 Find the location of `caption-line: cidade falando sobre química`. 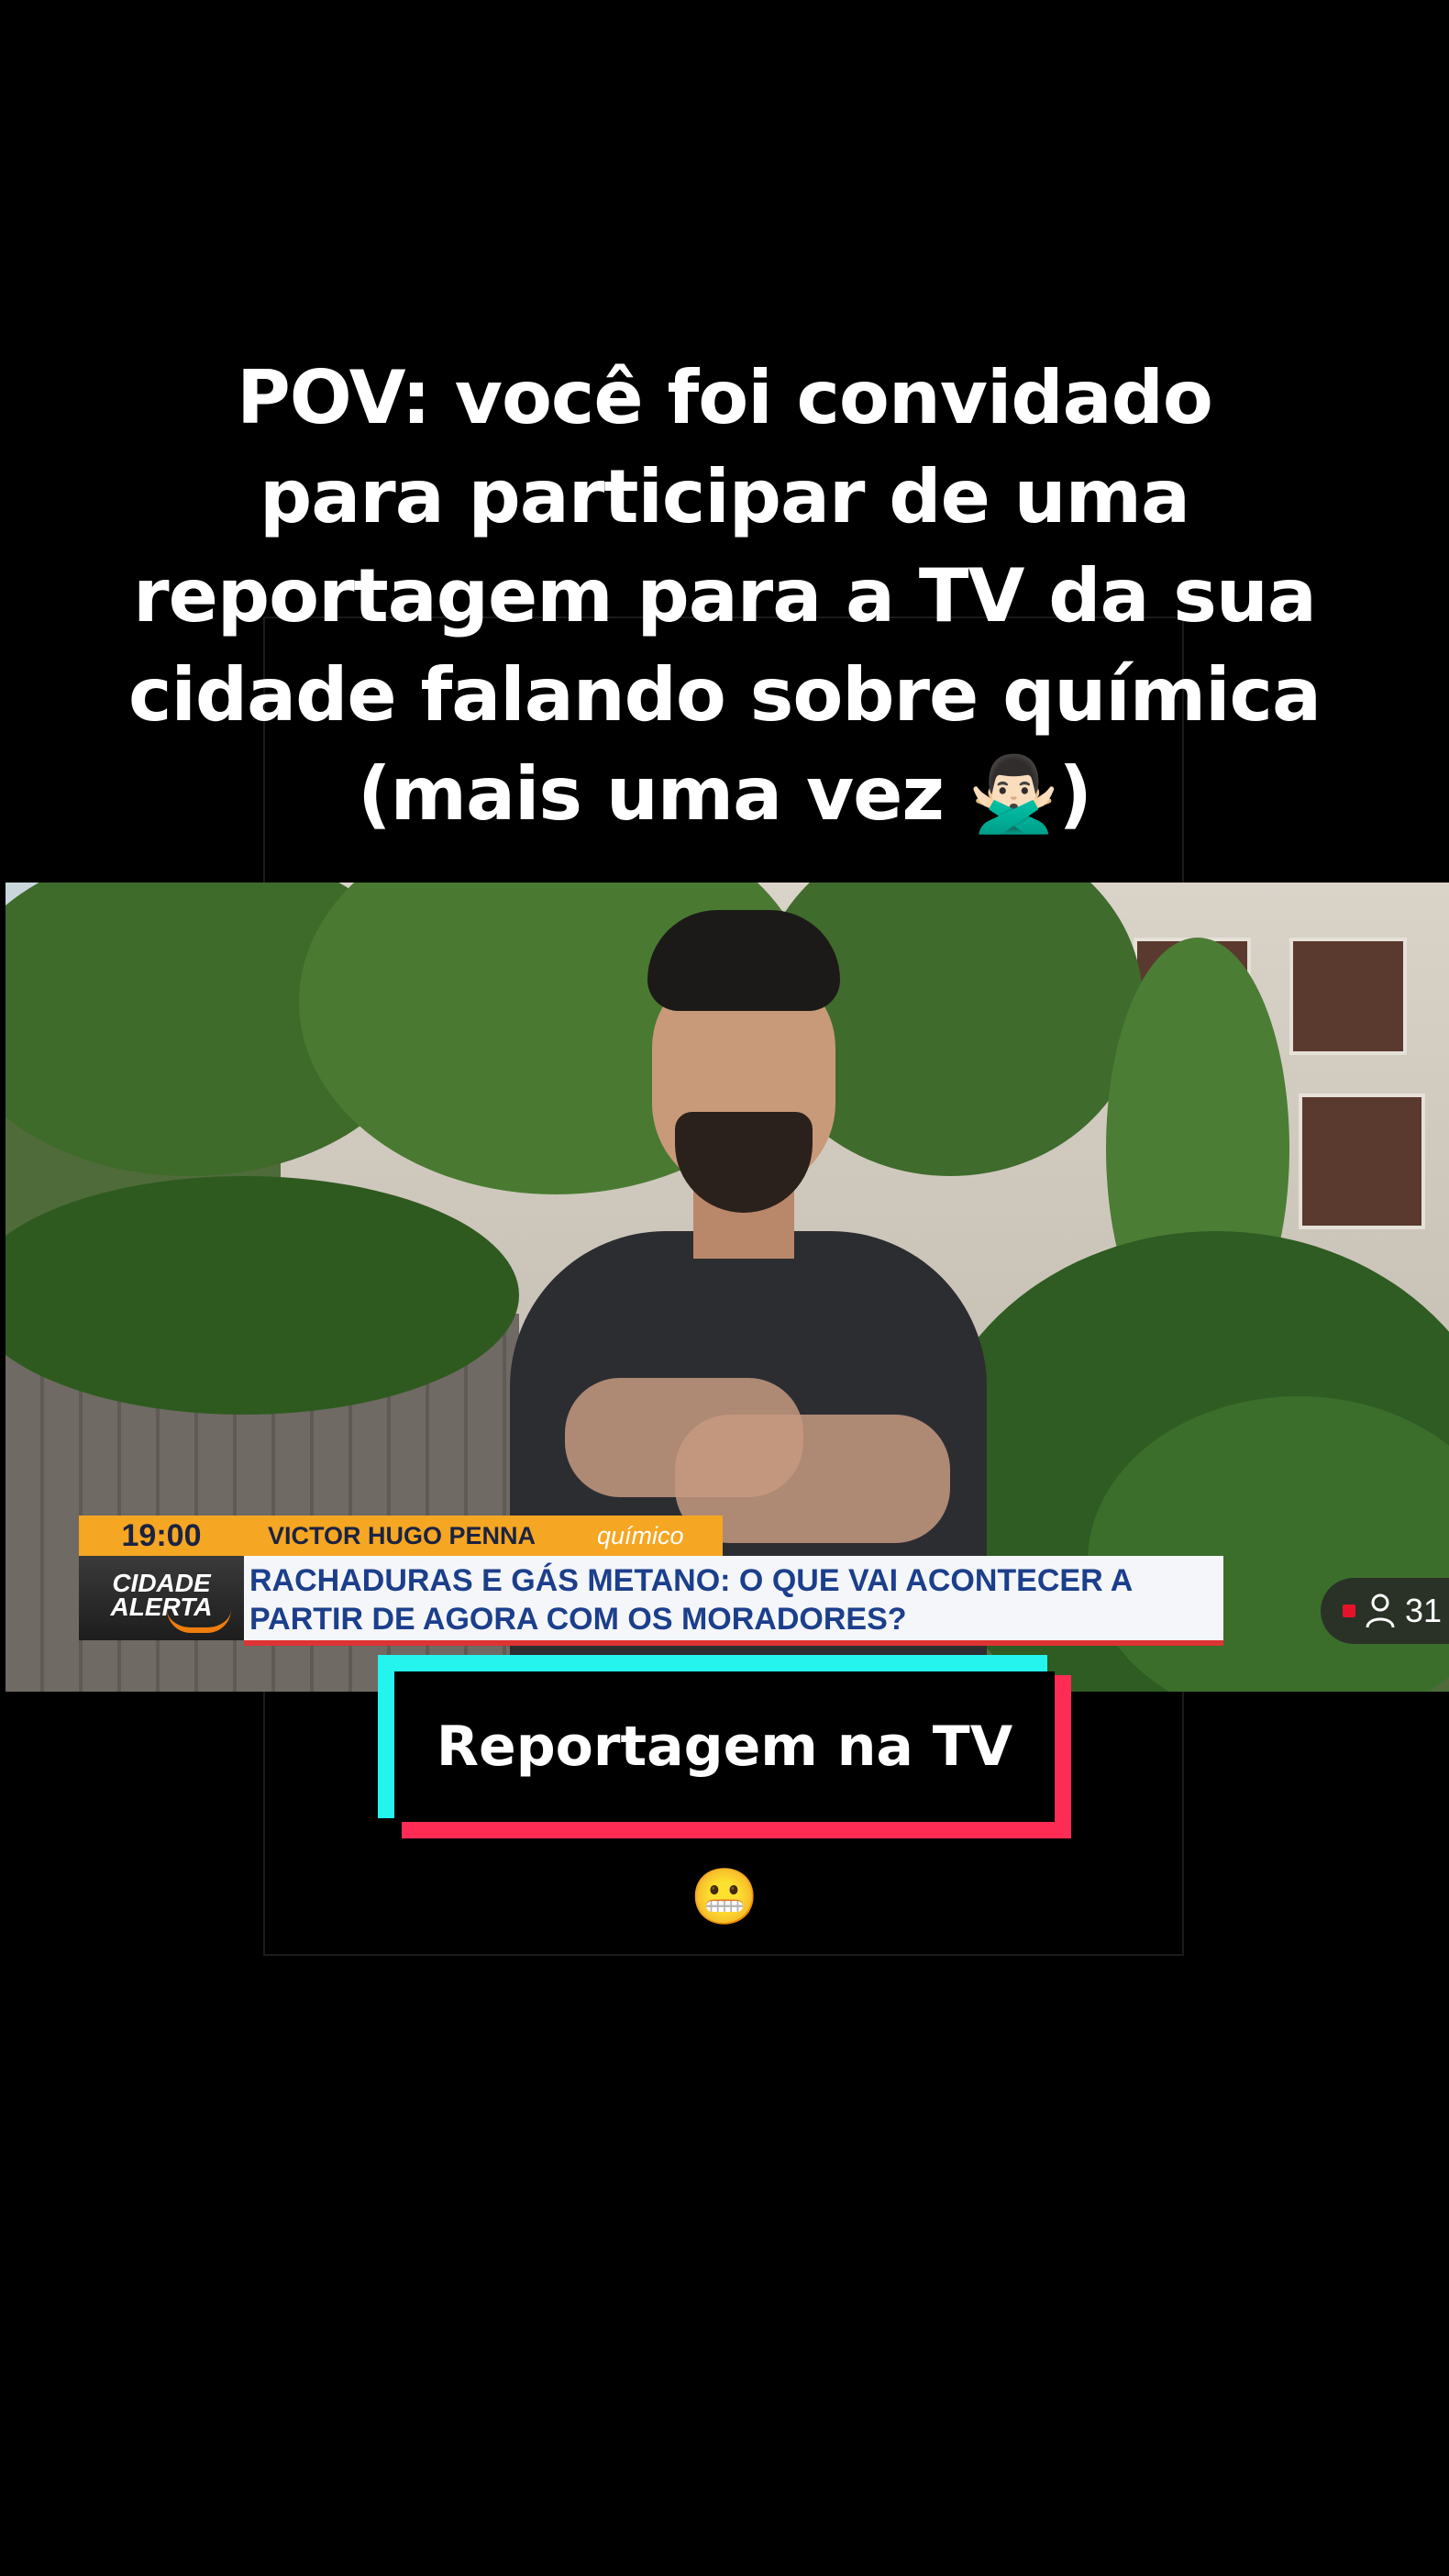

caption-line: cidade falando sobre química is located at coordinates (725, 695).